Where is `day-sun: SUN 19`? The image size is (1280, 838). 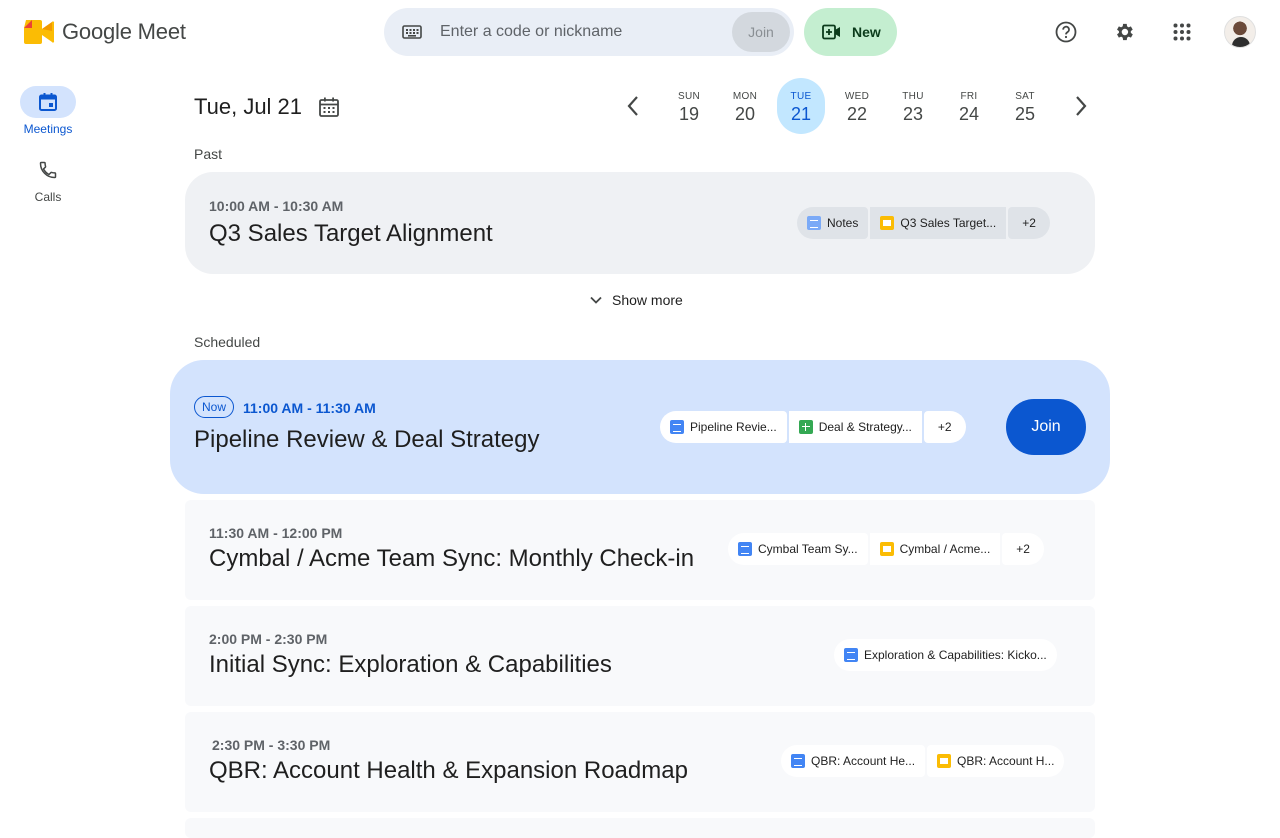 day-sun: SUN 19 is located at coordinates (689, 106).